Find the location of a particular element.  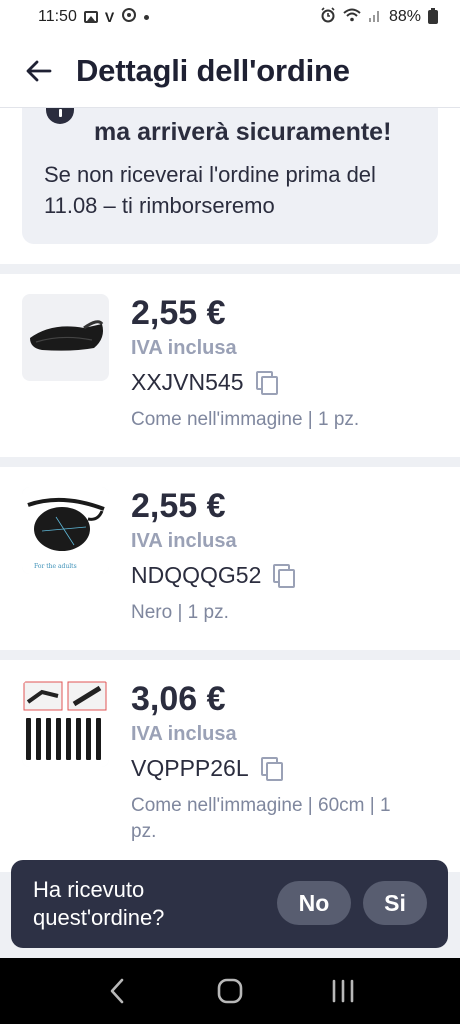

status-time: 11:50 is located at coordinates (57, 16).